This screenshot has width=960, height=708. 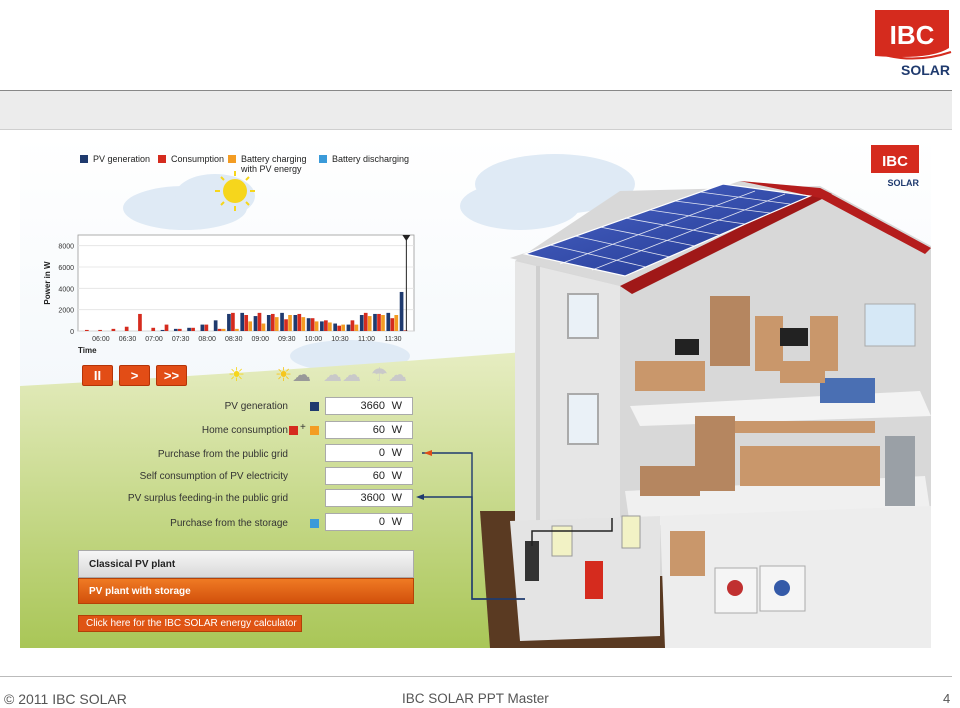 What do you see at coordinates (366, 339) in the screenshot?
I see `x-tick-label: 11:00` at bounding box center [366, 339].